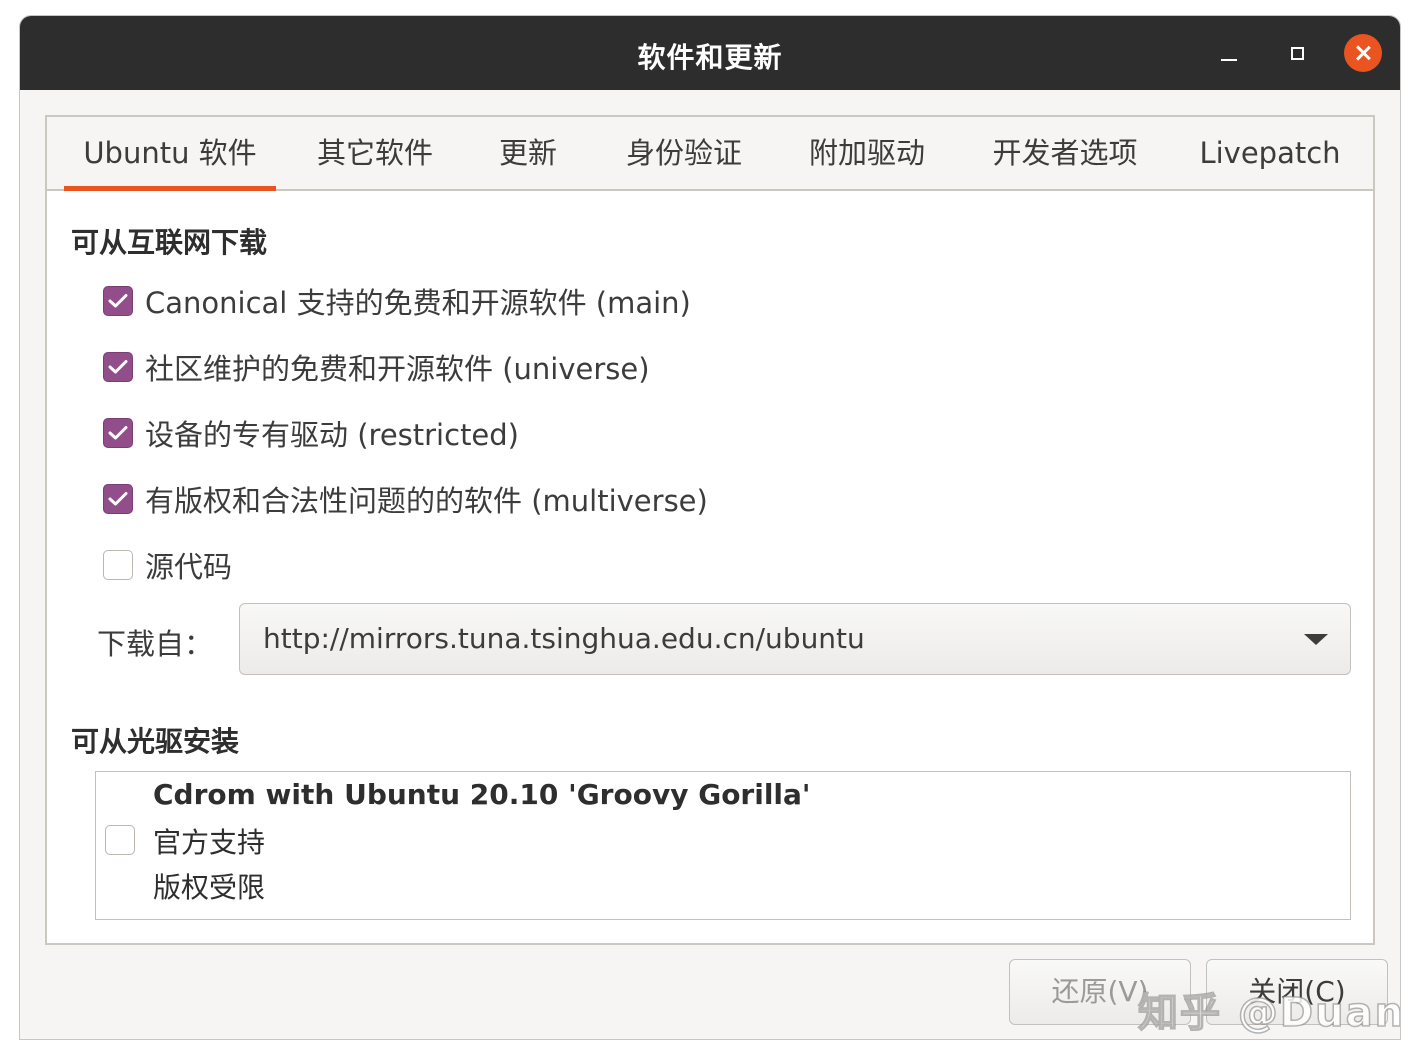  I want to click on tab-ubuntu-software: Ubuntu 软件, so click(170, 154).